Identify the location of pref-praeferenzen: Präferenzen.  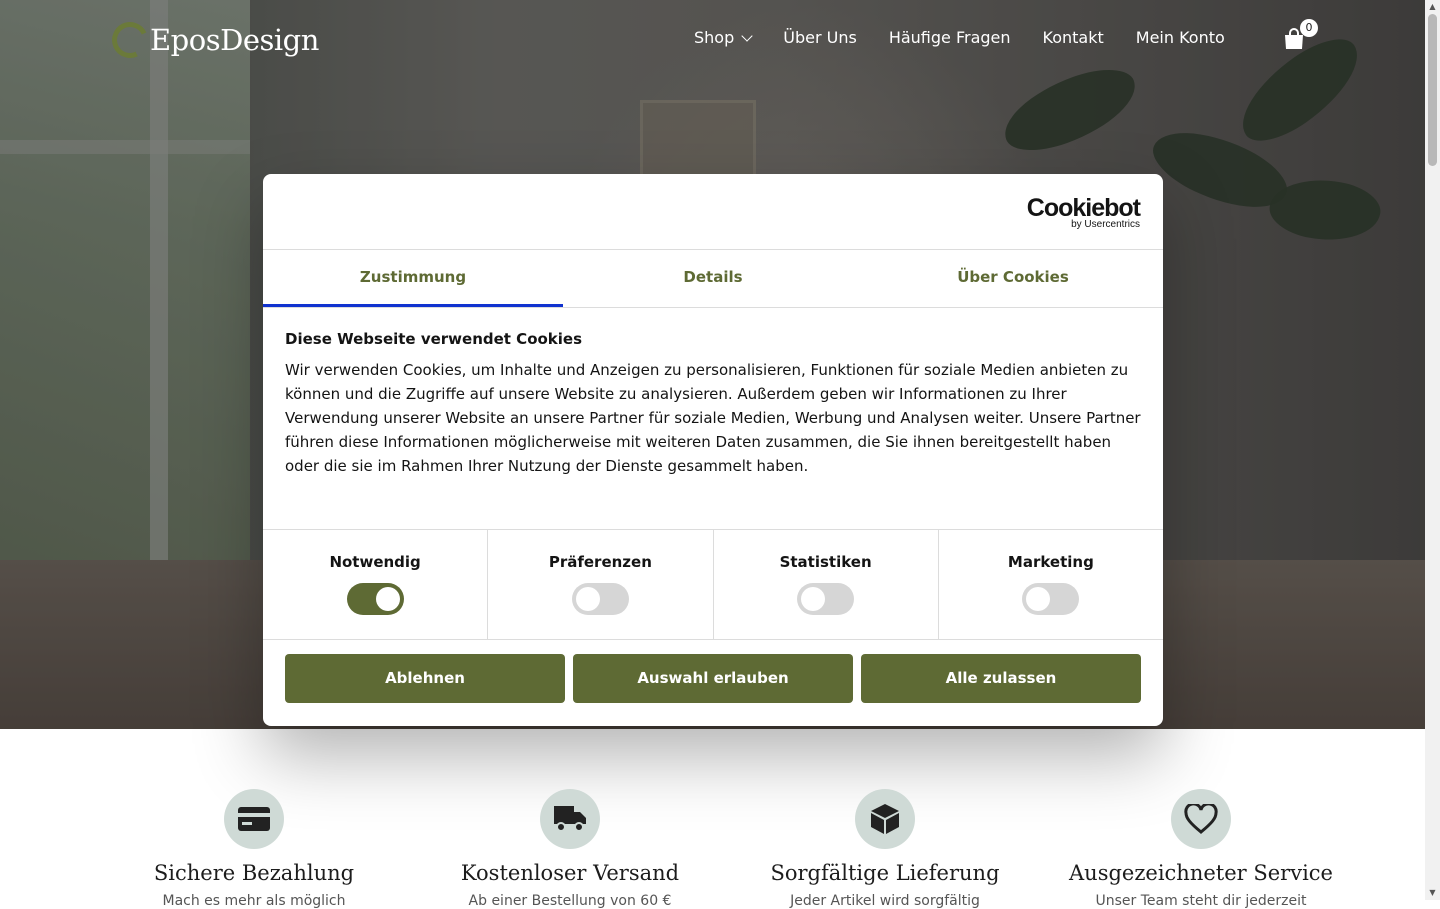
(601, 584).